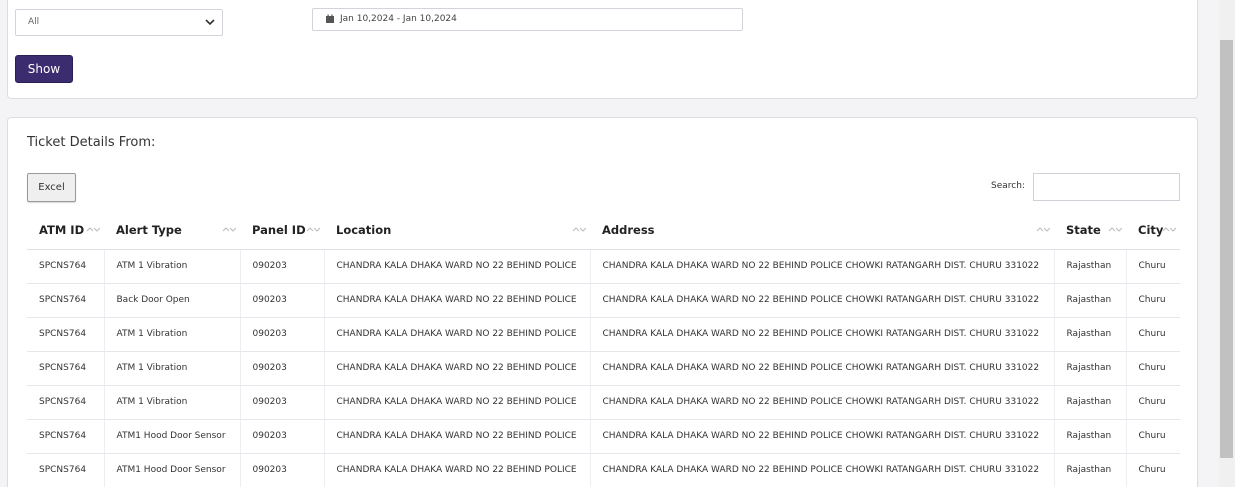 The height and width of the screenshot is (487, 1235). What do you see at coordinates (1226, 249) in the screenshot?
I see `scrollbar-thumb` at bounding box center [1226, 249].